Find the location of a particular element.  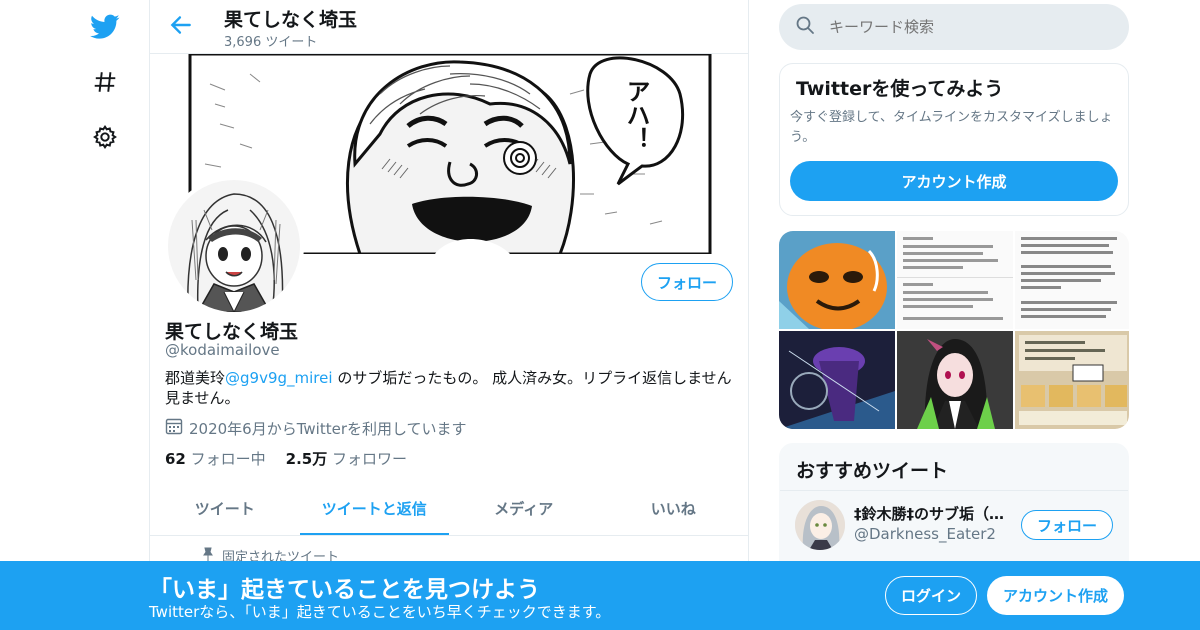

followers-label: フォロワー is located at coordinates (370, 459).